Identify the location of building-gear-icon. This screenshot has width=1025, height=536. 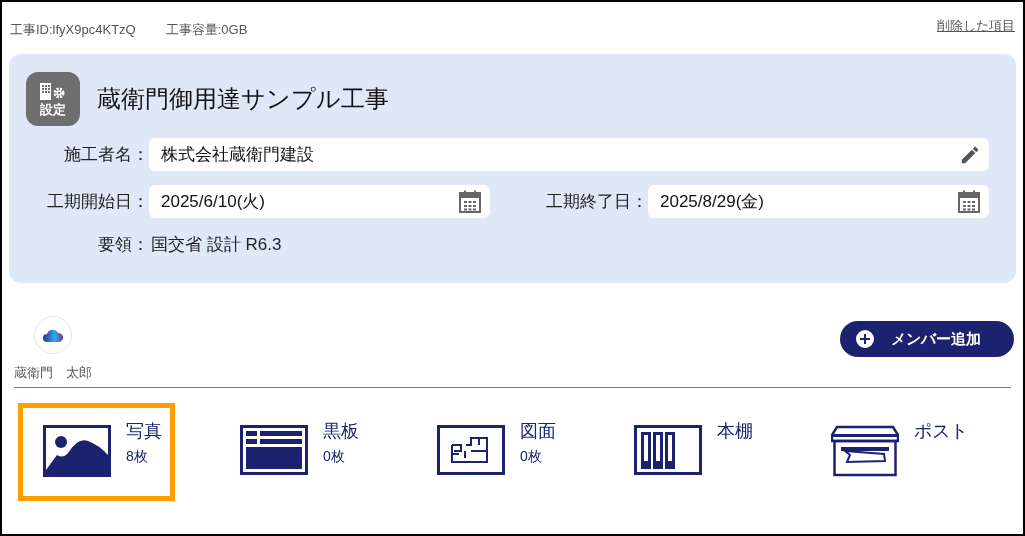
(53, 91).